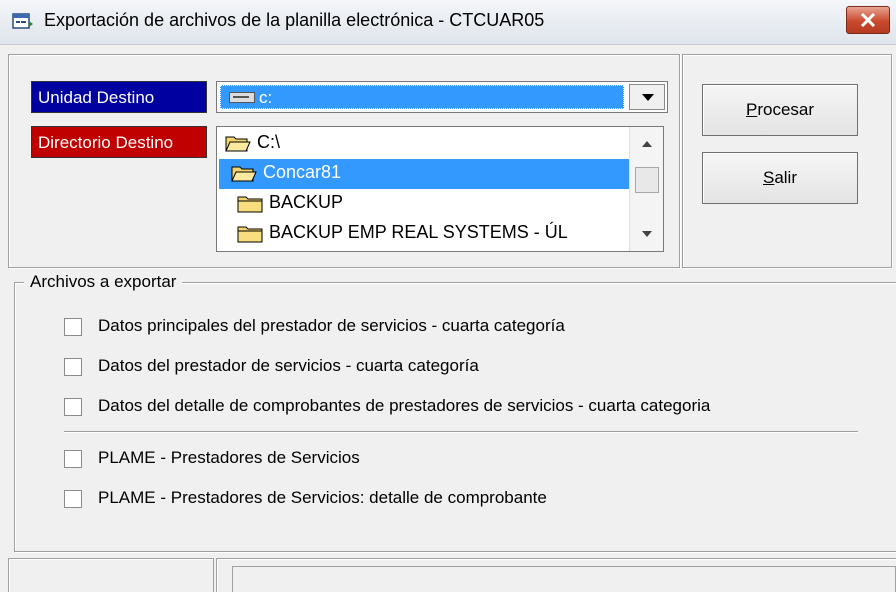 This screenshot has width=896, height=592. I want to click on process-accel: P, so click(751, 109).